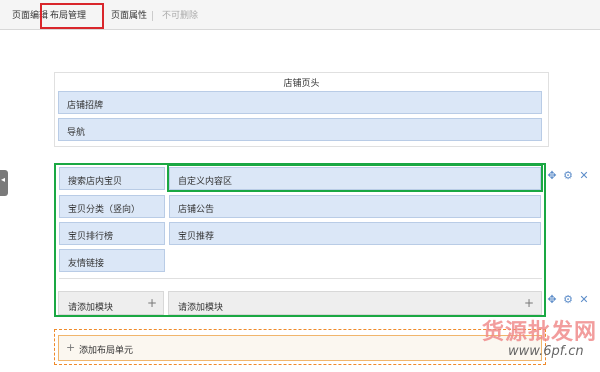 The width and height of the screenshot is (600, 372). Describe the element at coordinates (112, 260) in the screenshot. I see `module-friend-links: 友情链接` at that location.